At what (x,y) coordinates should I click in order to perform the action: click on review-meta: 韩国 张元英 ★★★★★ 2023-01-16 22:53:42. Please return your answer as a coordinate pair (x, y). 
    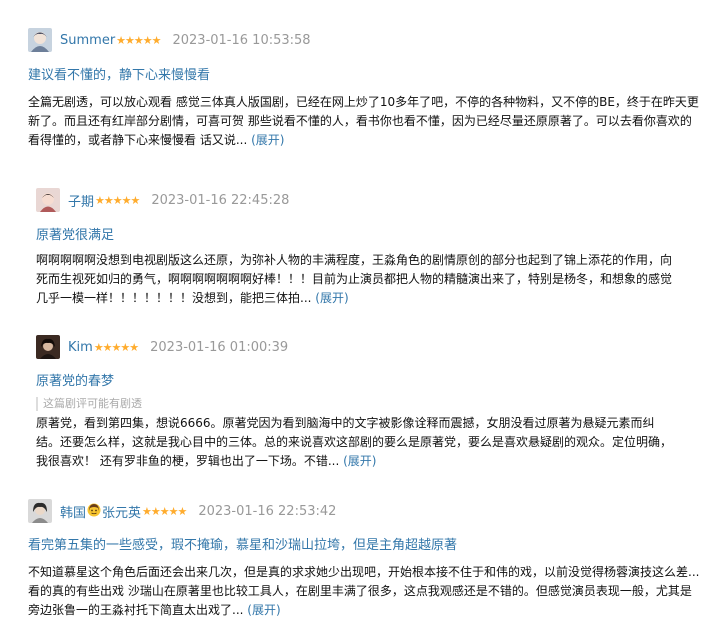
    Looking at the image, I should click on (182, 511).